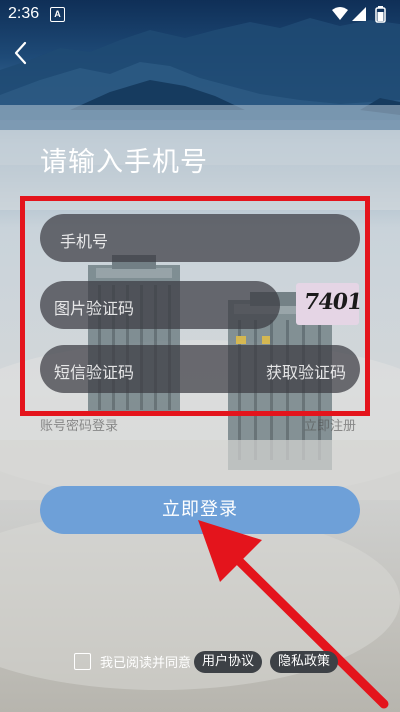 This screenshot has width=400, height=712. I want to click on back-chevron-icon, so click(21, 53).